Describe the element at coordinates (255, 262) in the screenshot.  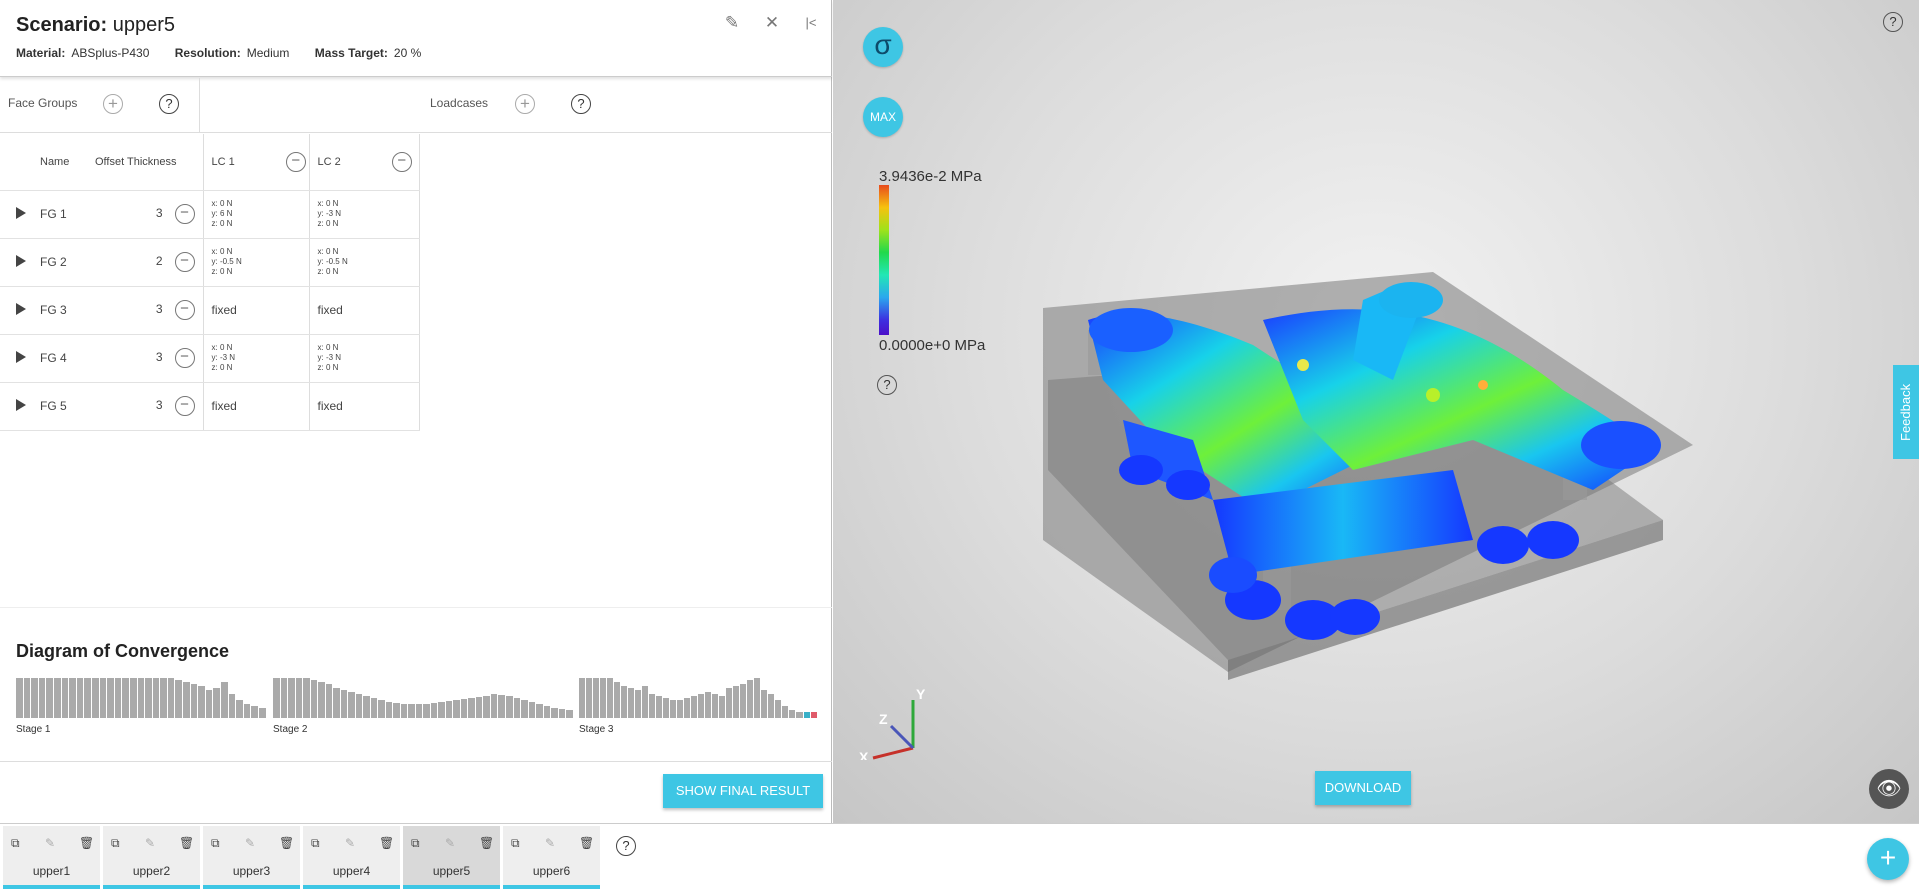
I see `lc1-cell: x: 0 Ny: -0.5 Nz: 0 N` at that location.